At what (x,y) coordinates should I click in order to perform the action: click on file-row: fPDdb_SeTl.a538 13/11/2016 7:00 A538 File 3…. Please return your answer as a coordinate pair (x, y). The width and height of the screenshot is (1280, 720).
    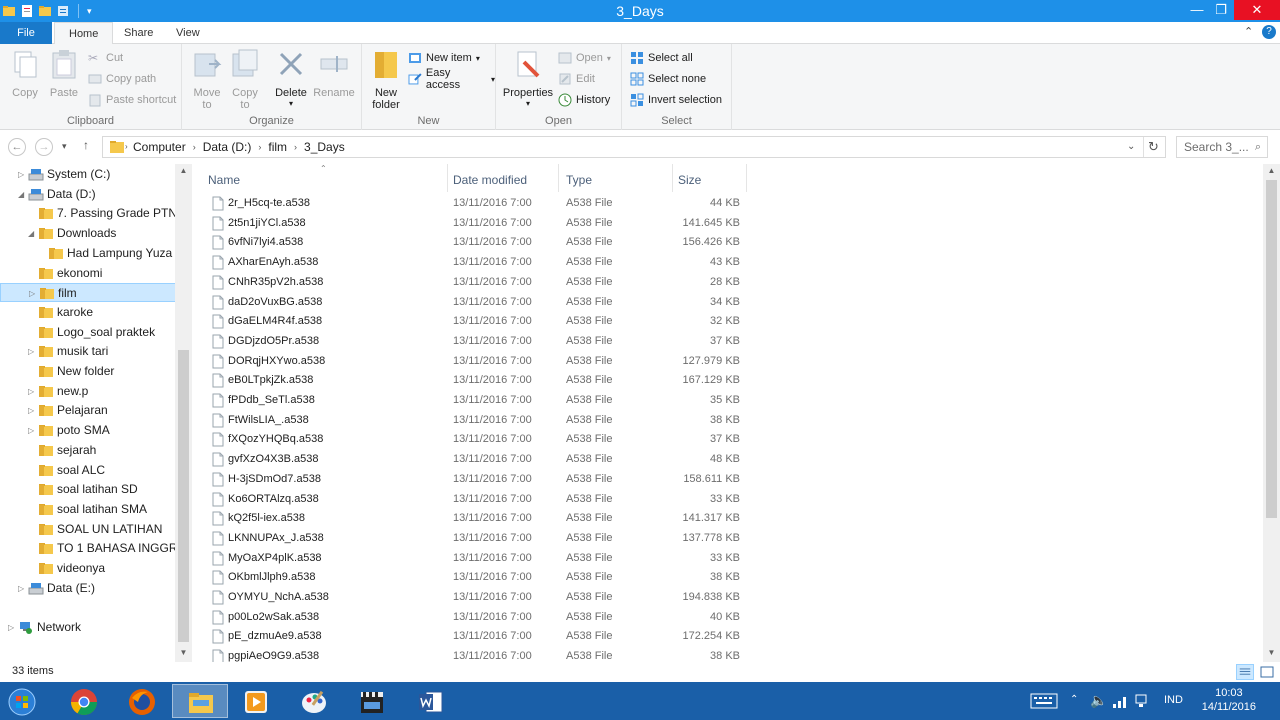
    Looking at the image, I should click on (486, 400).